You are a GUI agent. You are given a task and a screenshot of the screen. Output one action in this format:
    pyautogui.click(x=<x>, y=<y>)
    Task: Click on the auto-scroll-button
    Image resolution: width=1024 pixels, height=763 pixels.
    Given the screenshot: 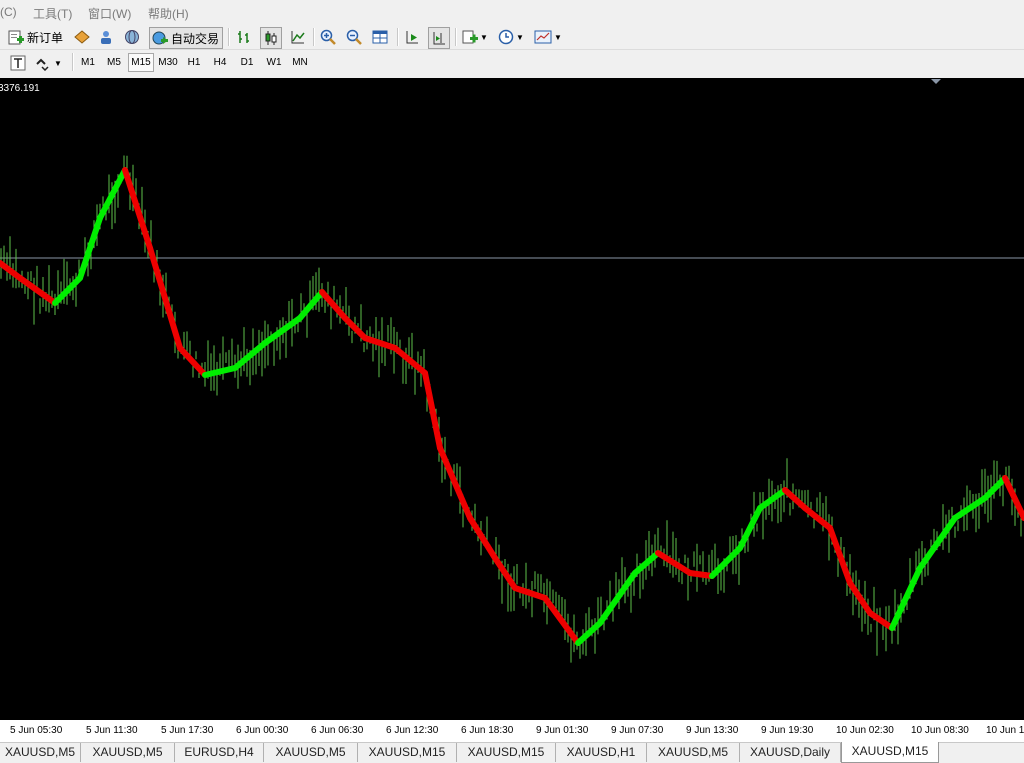 What is the action you would take?
    pyautogui.click(x=412, y=37)
    